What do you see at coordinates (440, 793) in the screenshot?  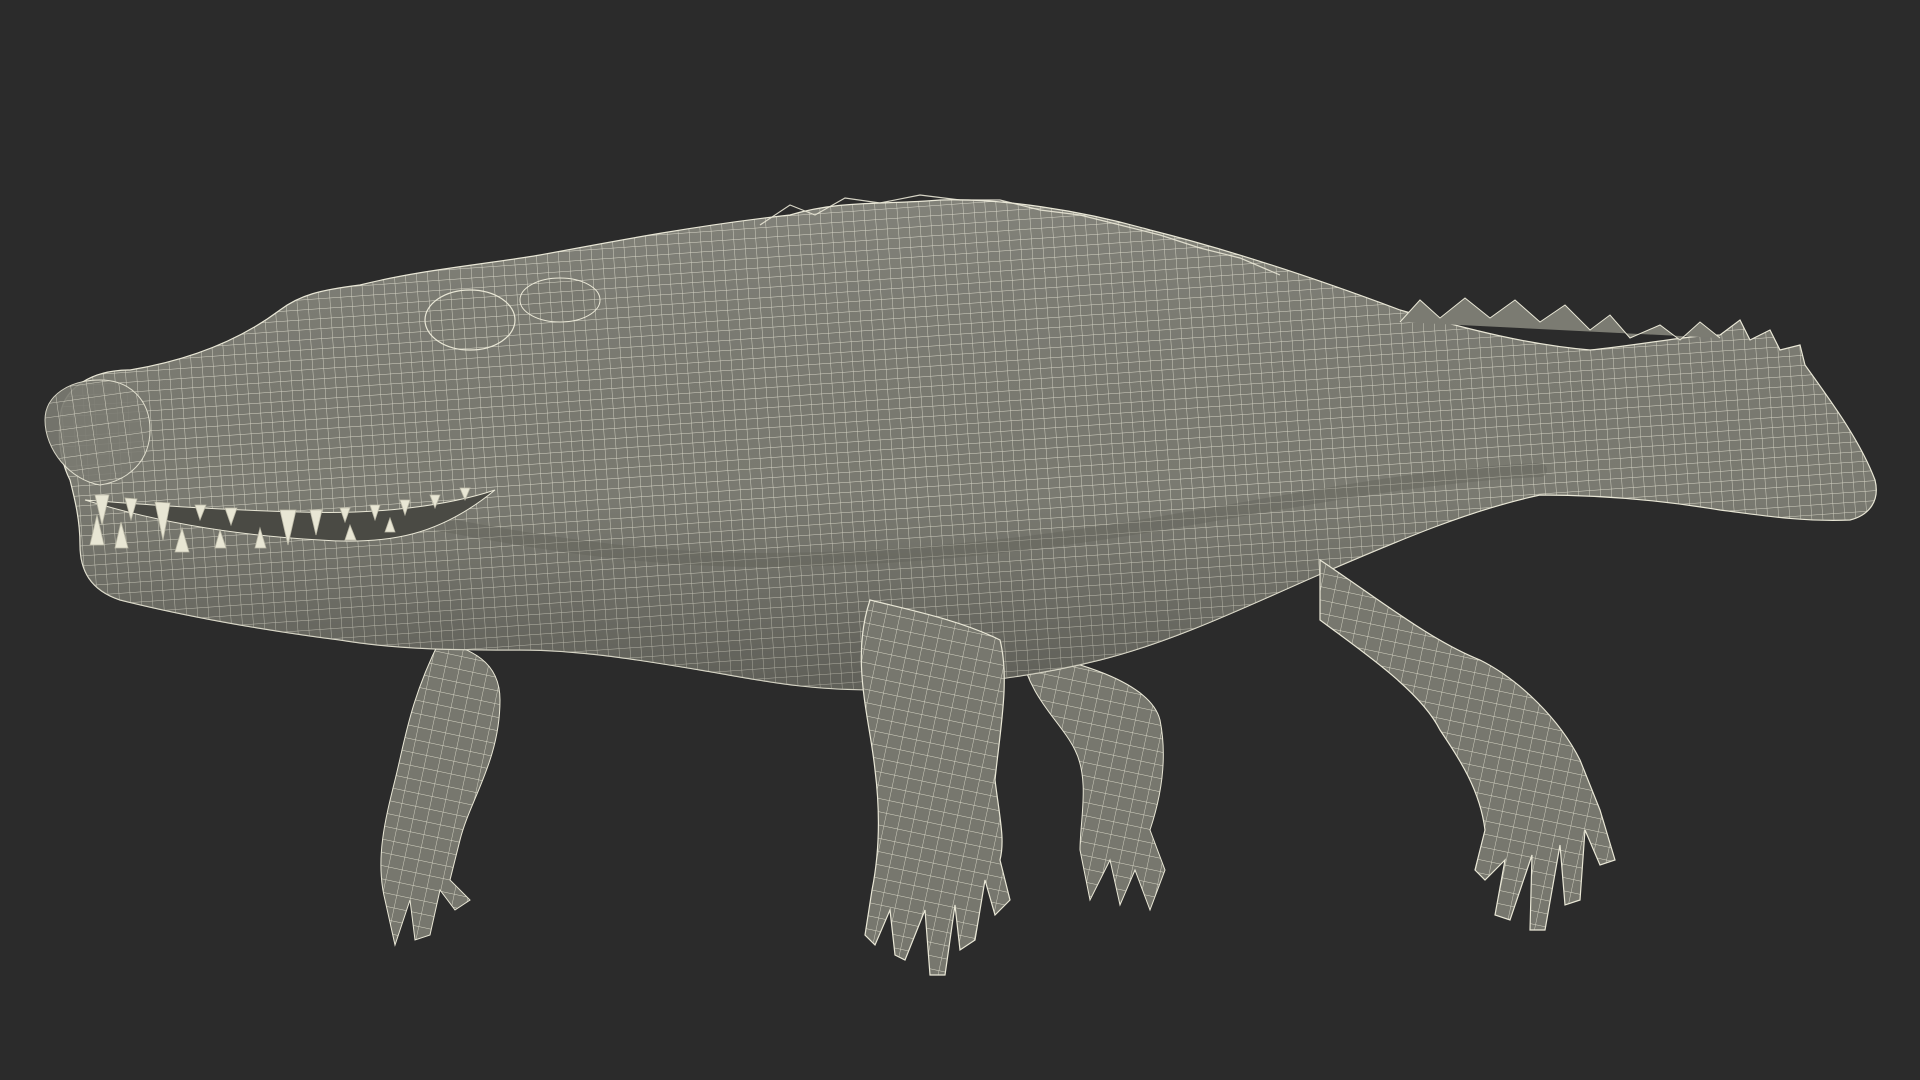 I see `front-leg-far` at bounding box center [440, 793].